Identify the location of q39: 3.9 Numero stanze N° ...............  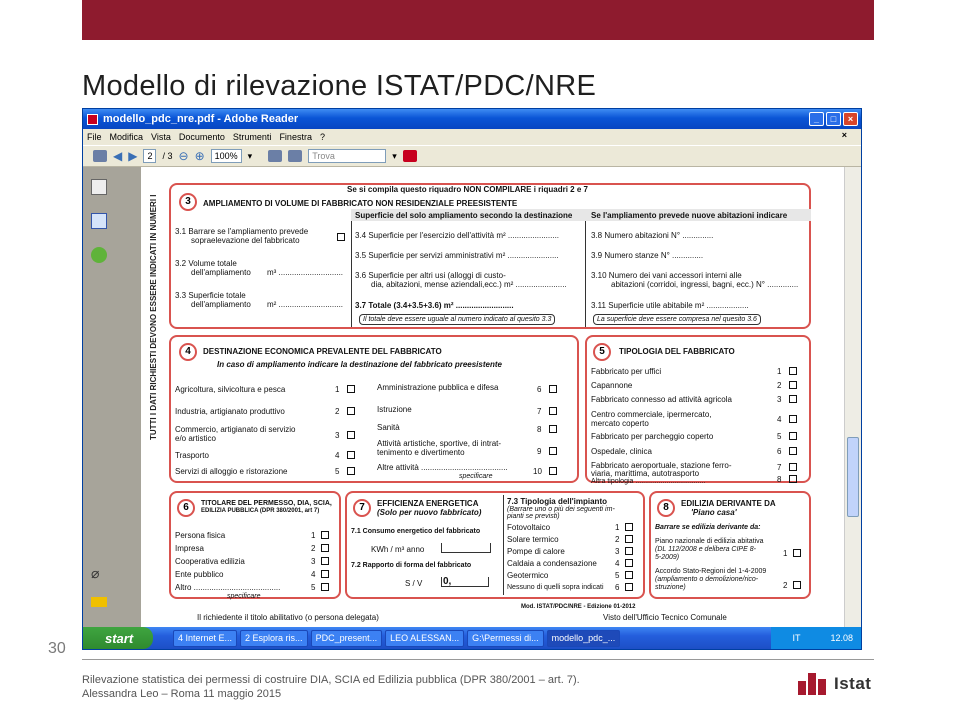
(647, 255).